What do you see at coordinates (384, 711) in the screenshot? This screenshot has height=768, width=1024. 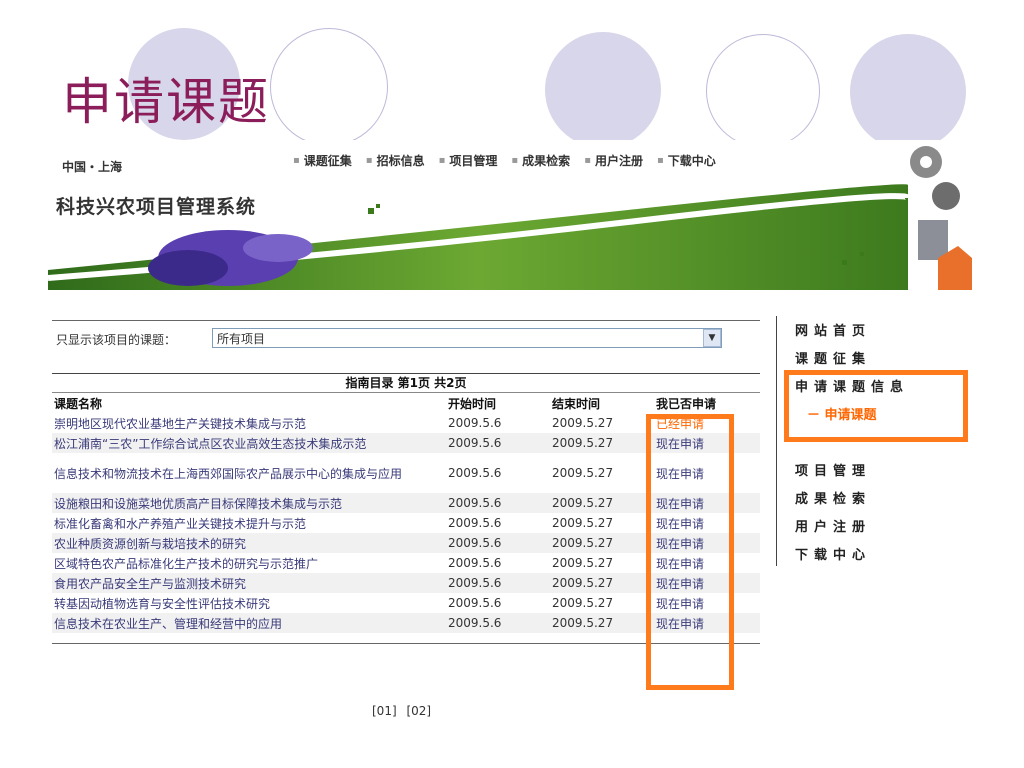 I see `page-link-1: [01]` at bounding box center [384, 711].